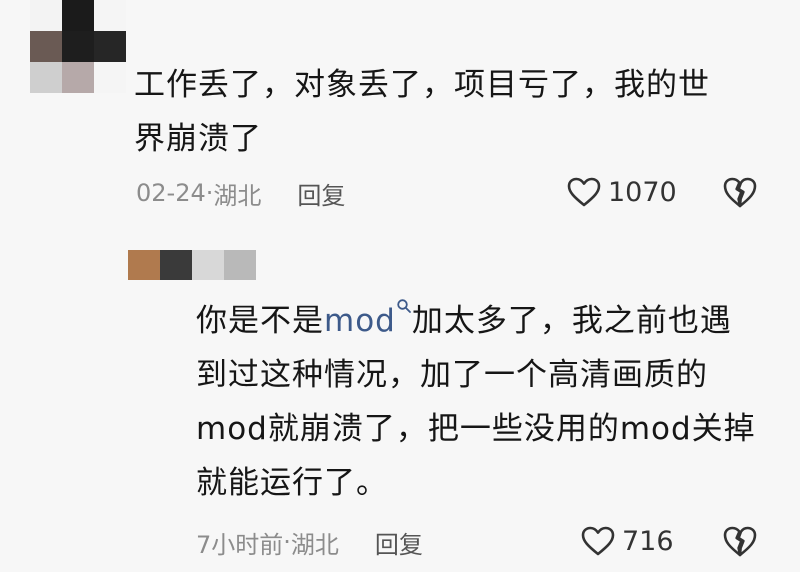  I want to click on like-count: 716, so click(648, 541).